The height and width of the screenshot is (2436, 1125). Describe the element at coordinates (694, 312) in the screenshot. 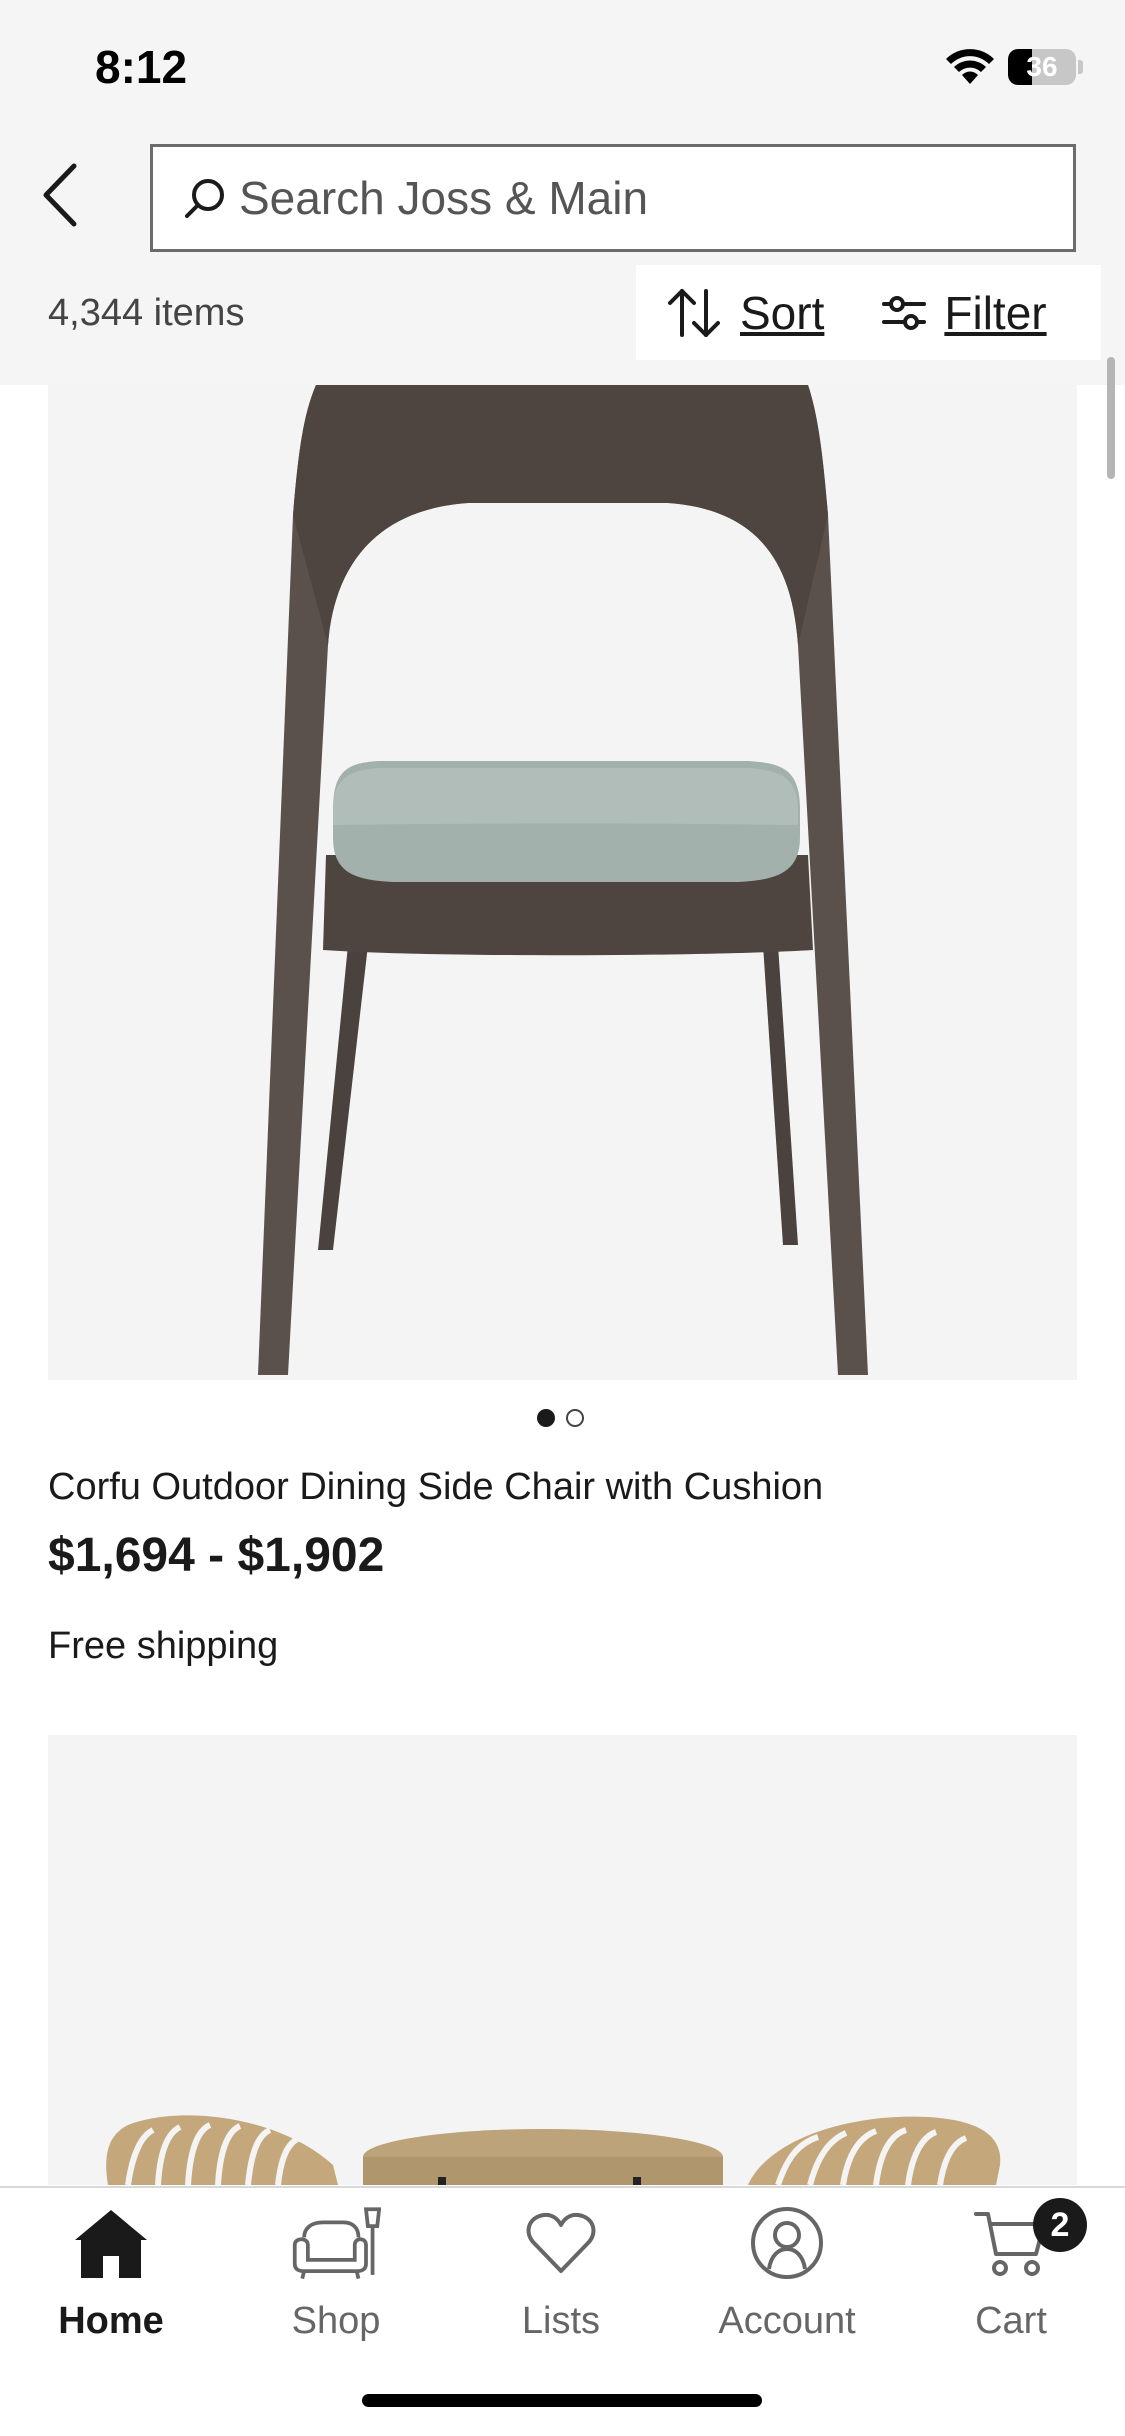

I see `sort-icon` at that location.